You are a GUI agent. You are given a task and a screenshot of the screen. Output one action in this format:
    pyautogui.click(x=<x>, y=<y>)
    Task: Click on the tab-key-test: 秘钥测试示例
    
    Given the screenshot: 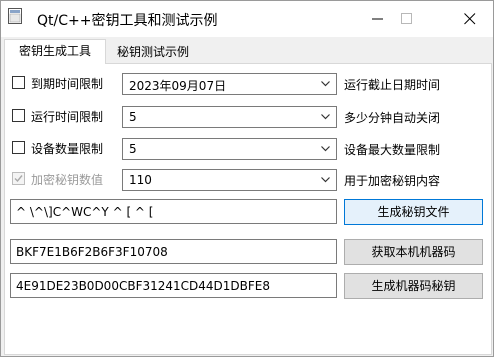 What is the action you would take?
    pyautogui.click(x=153, y=52)
    